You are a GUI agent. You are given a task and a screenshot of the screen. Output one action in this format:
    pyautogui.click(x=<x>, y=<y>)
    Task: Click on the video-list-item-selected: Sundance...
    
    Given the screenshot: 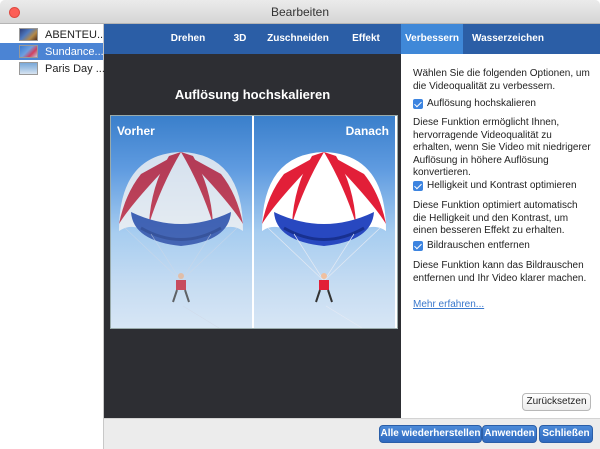 What is the action you would take?
    pyautogui.click(x=52, y=51)
    